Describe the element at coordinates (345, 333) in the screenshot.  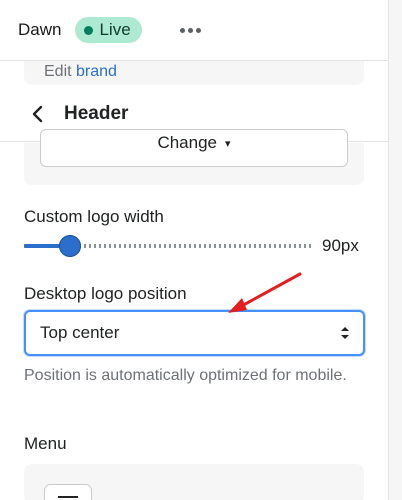
I see `select-arrows-icon` at that location.